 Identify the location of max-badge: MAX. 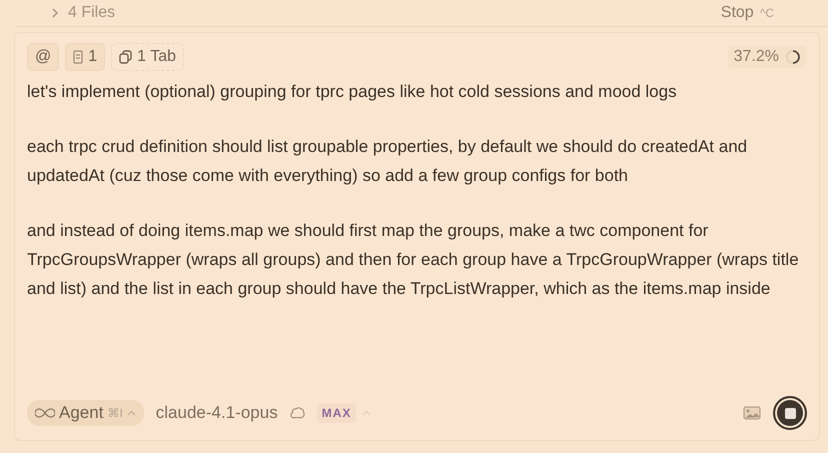
(336, 413).